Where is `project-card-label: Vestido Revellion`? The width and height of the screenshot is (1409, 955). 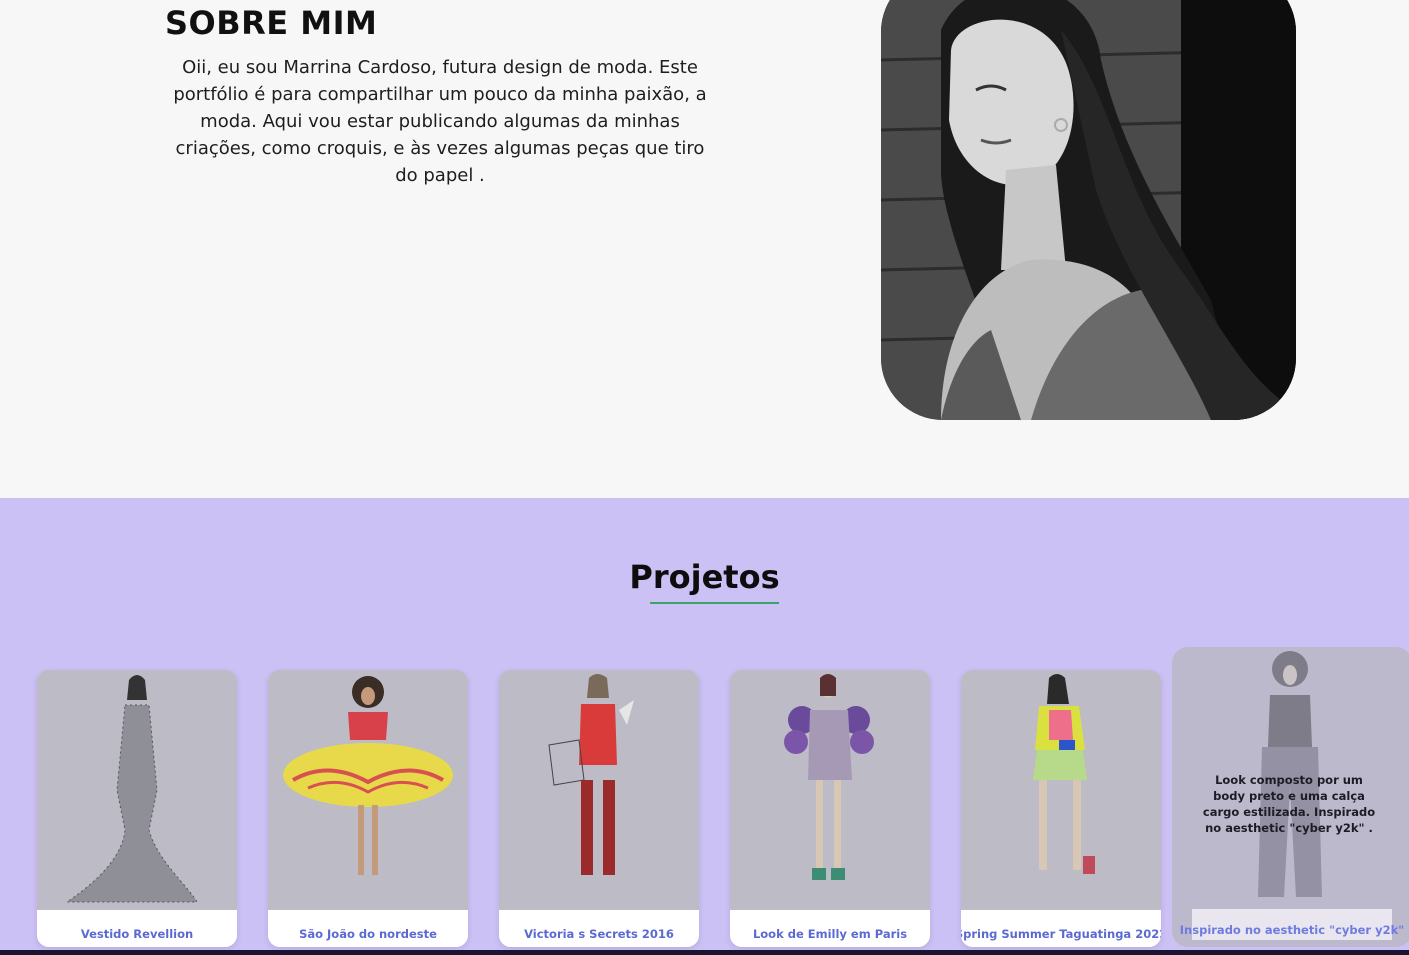
project-card-label: Vestido Revellion is located at coordinates (137, 928).